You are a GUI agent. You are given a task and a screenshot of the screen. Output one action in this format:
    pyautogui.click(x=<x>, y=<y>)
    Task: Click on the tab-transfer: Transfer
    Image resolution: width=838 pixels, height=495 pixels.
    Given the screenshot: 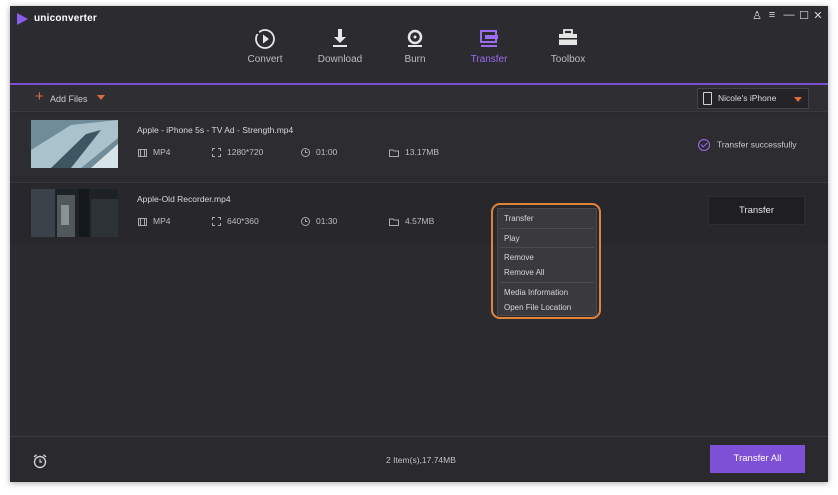 What is the action you would take?
    pyautogui.click(x=489, y=44)
    